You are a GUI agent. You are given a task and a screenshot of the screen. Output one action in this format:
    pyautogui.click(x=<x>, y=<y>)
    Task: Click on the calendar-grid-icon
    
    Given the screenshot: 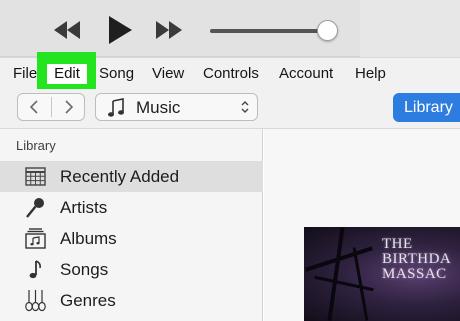 What is the action you would take?
    pyautogui.click(x=35, y=176)
    